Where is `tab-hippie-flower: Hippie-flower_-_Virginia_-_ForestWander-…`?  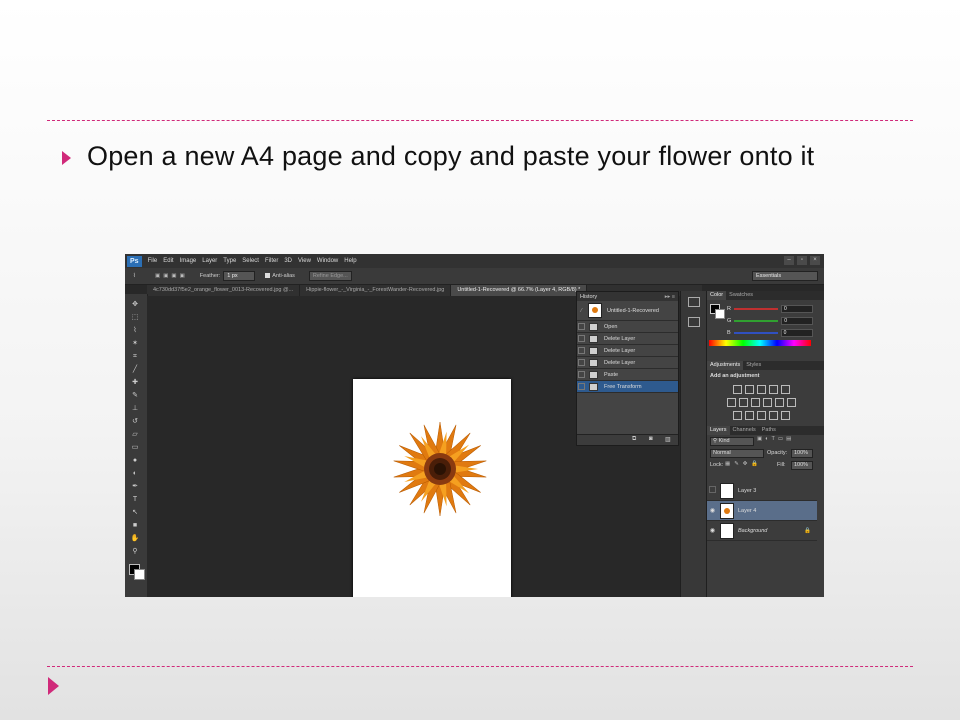
tab-hippie-flower: Hippie-flower_-_Virginia_-_ForestWander-… is located at coordinates (376, 290).